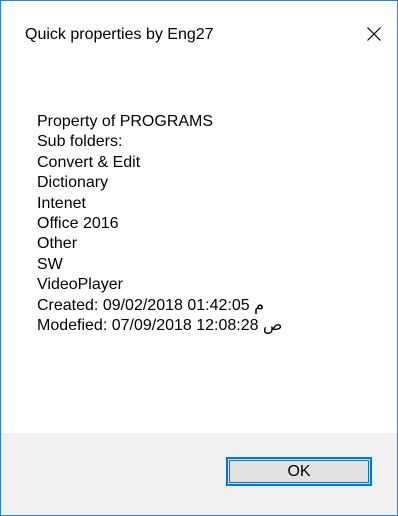 The height and width of the screenshot is (516, 398). I want to click on subfolder-item: VideoPlayer, so click(80, 285).